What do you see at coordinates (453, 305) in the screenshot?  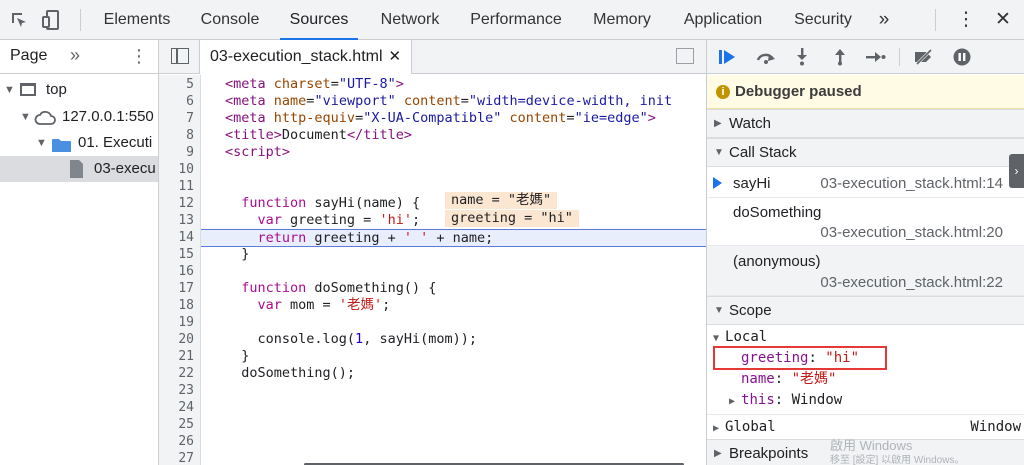 I see `code-line: var mom = '老媽';` at bounding box center [453, 305].